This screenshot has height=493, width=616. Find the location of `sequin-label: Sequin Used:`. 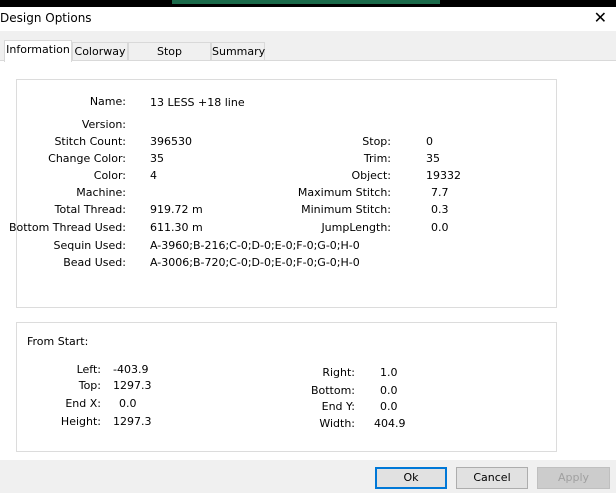

sequin-label: Sequin Used: is located at coordinates (89, 245).